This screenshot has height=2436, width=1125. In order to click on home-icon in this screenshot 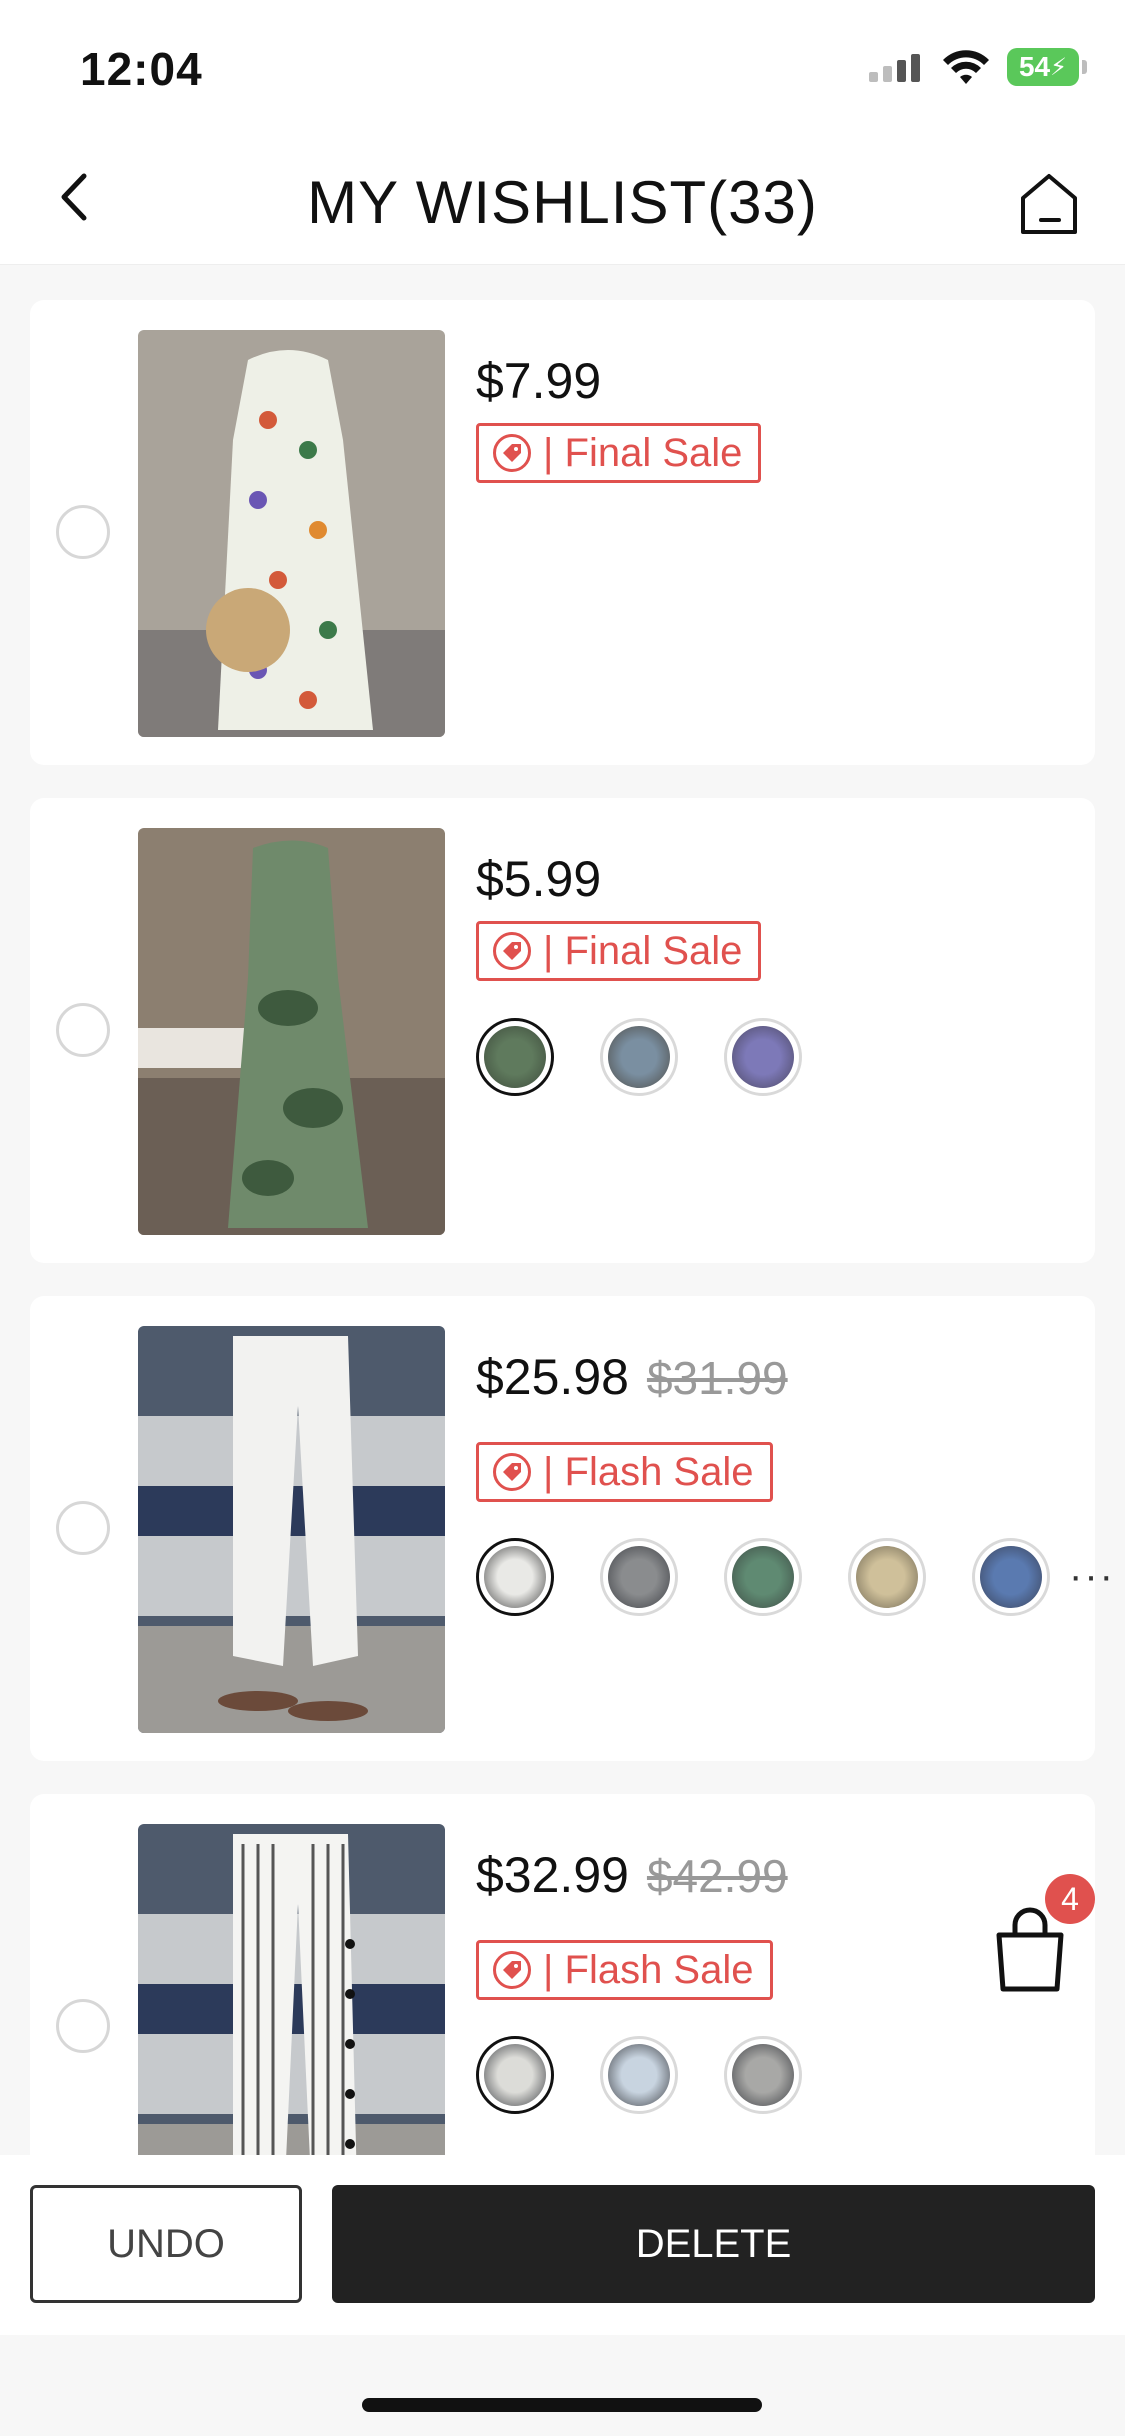, I will do `click(1049, 204)`.